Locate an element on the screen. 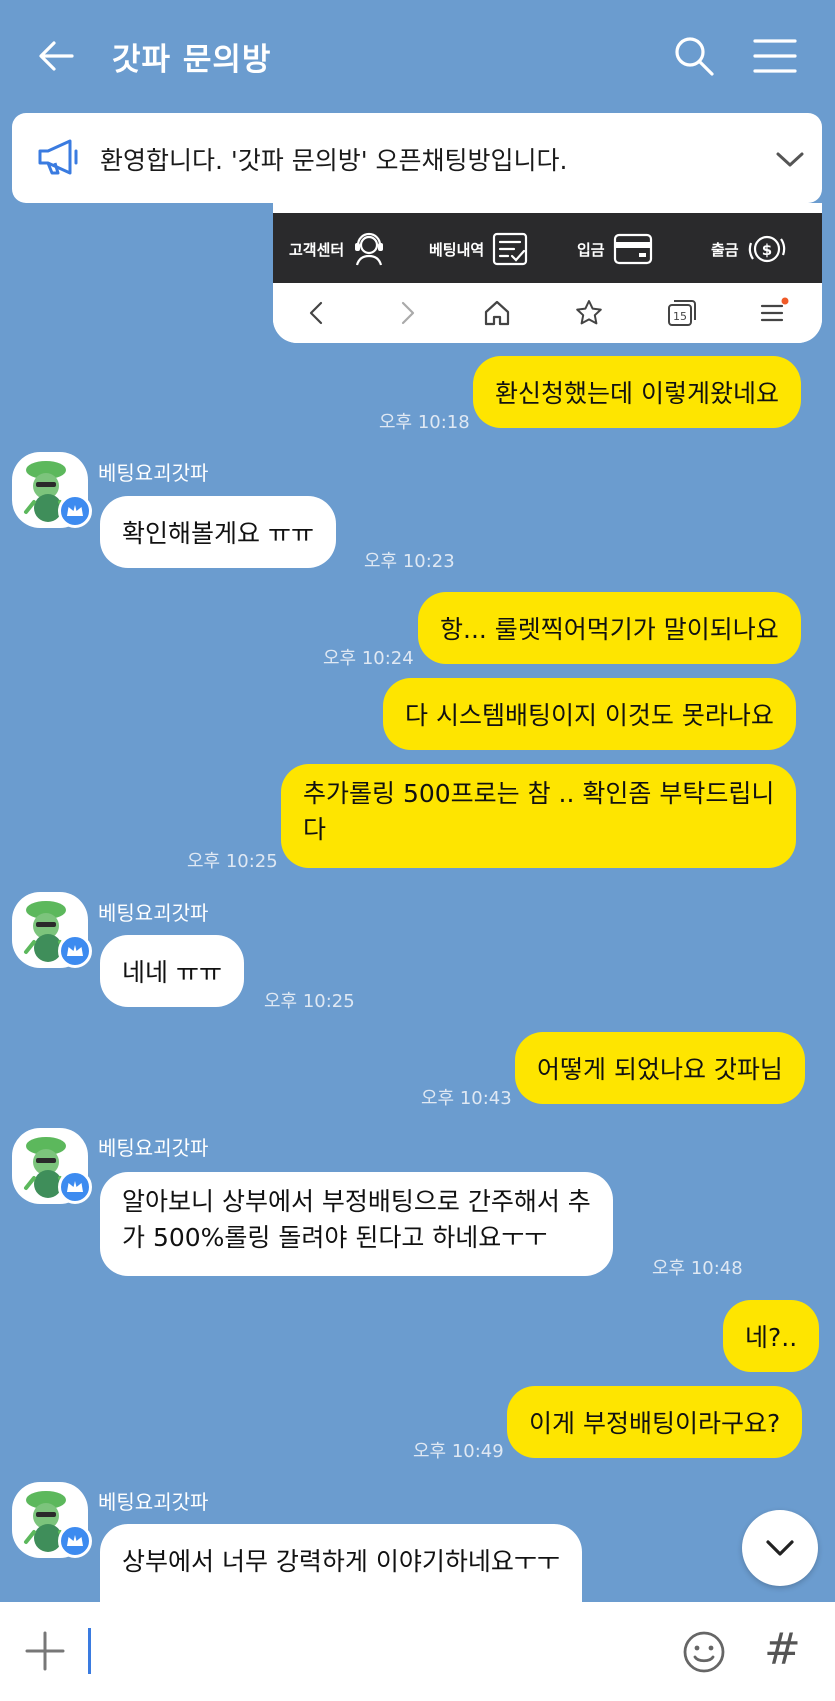 This screenshot has height=1701, width=835. notice-text: 환영합니다. '갓파 문의방' 오픈채팅방입니다. is located at coordinates (334, 160).